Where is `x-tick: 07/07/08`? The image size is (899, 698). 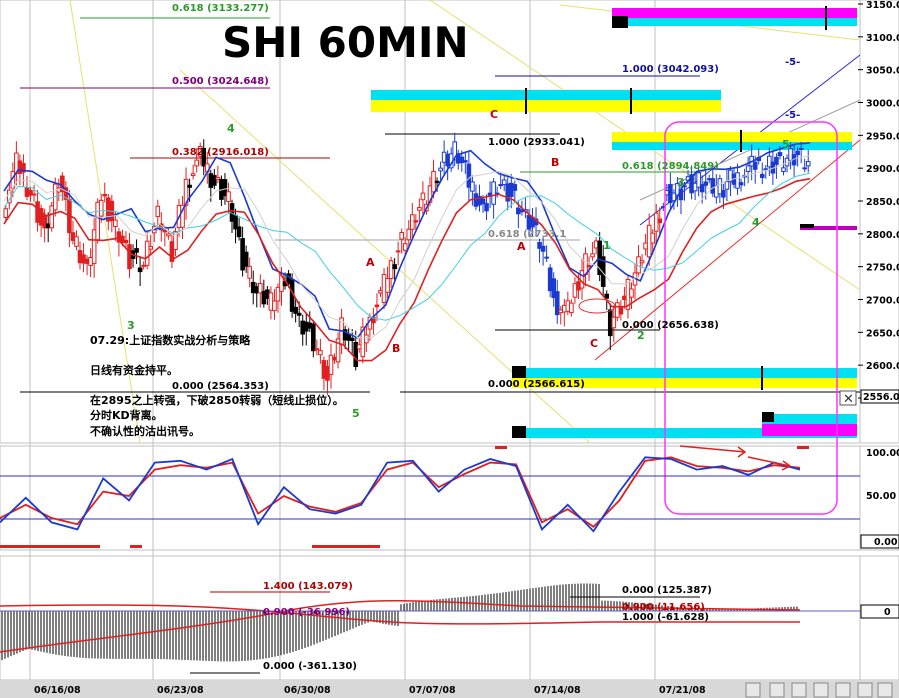 x-tick: 07/07/08 is located at coordinates (432, 690).